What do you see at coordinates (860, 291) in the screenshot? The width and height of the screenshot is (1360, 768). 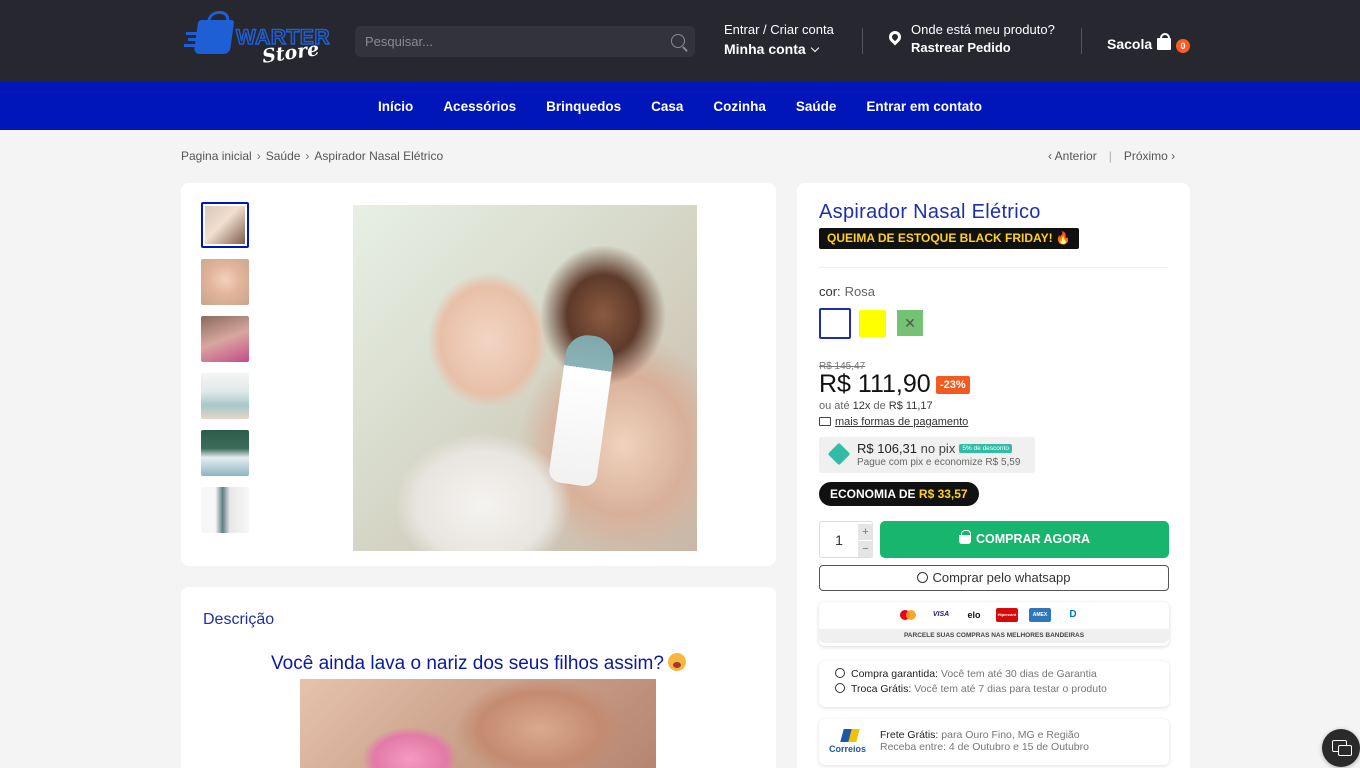 I see `selected-color-value: Rosa` at bounding box center [860, 291].